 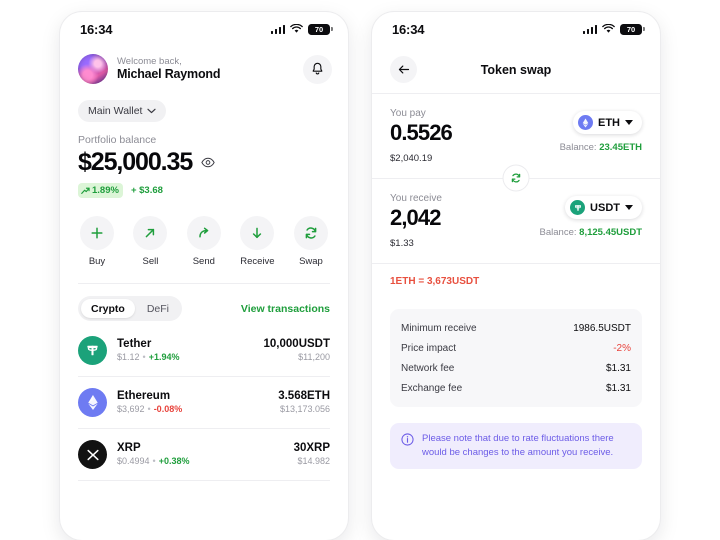 What do you see at coordinates (602, 328) in the screenshot?
I see `fee-value: 1986.5USDT` at bounding box center [602, 328].